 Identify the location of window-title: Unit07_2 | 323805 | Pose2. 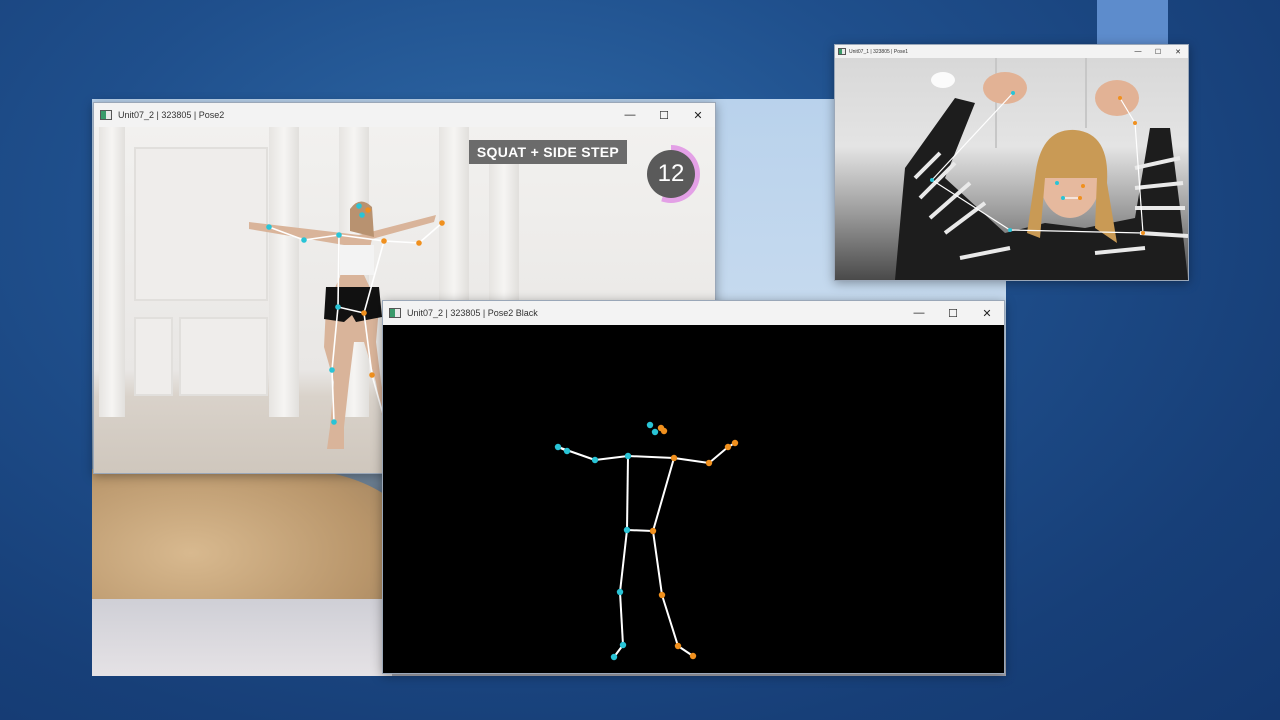
(171, 115).